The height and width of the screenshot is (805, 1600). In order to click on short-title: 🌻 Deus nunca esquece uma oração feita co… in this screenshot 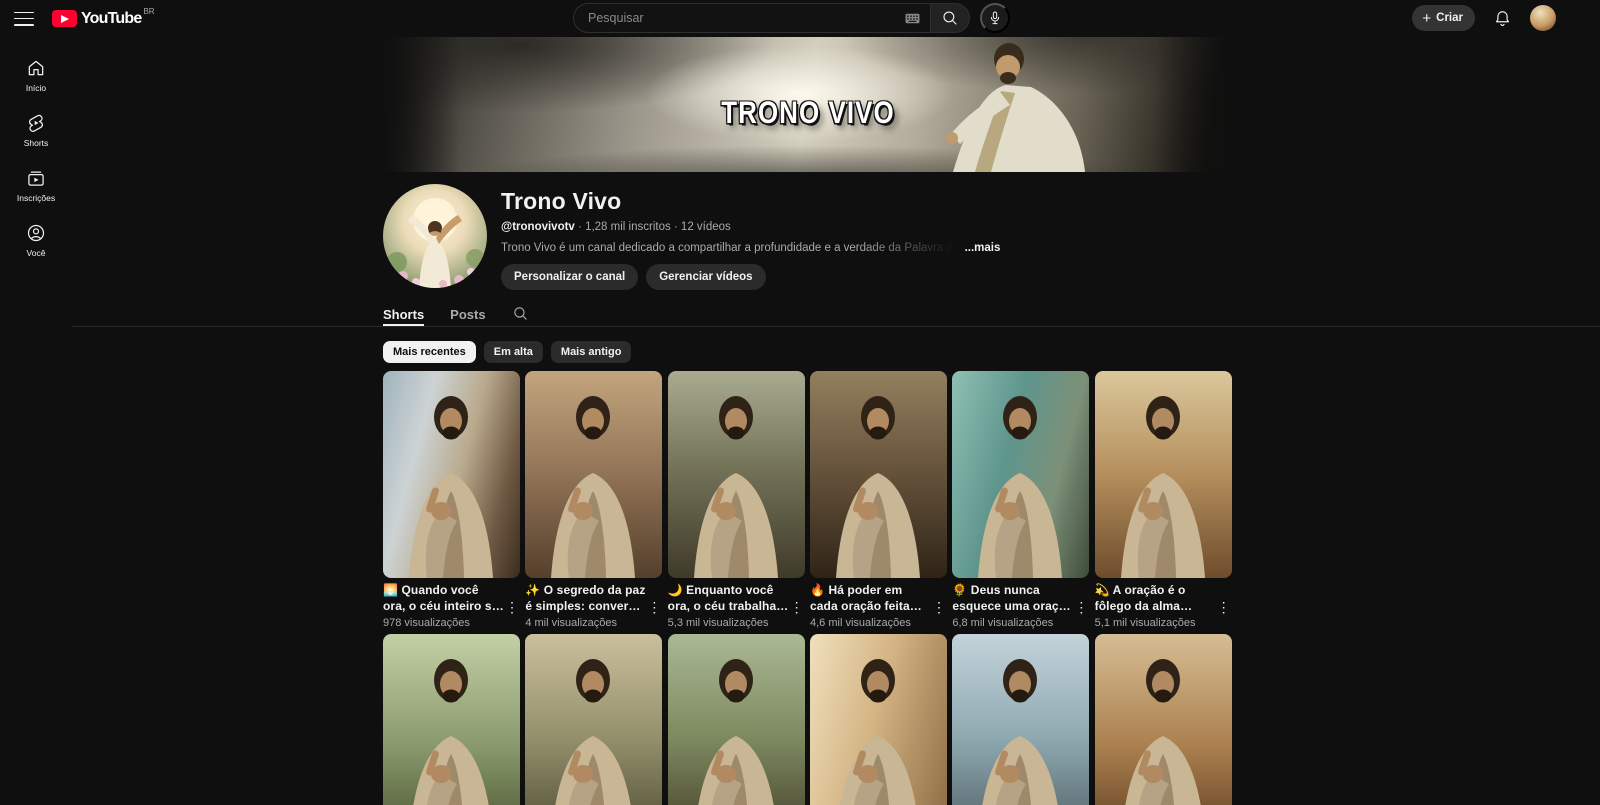, I will do `click(1012, 598)`.